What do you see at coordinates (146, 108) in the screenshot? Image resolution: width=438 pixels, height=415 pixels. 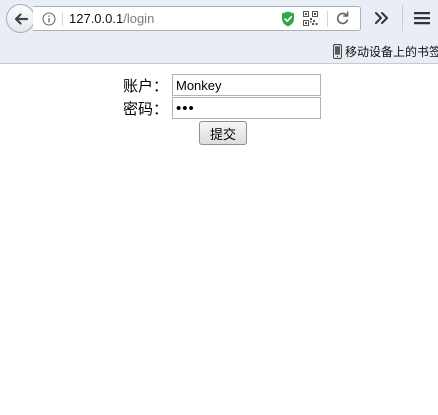 I see `password-label: 密码：` at bounding box center [146, 108].